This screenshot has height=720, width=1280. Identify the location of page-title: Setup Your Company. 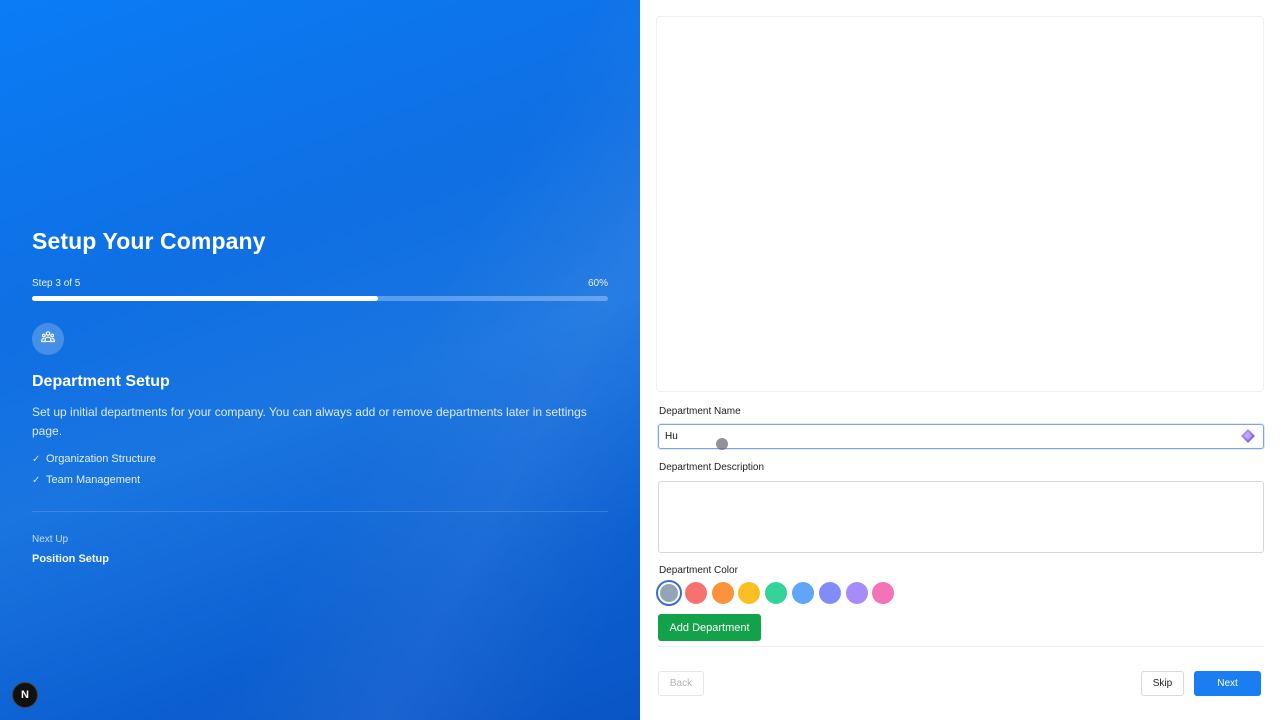
(149, 241).